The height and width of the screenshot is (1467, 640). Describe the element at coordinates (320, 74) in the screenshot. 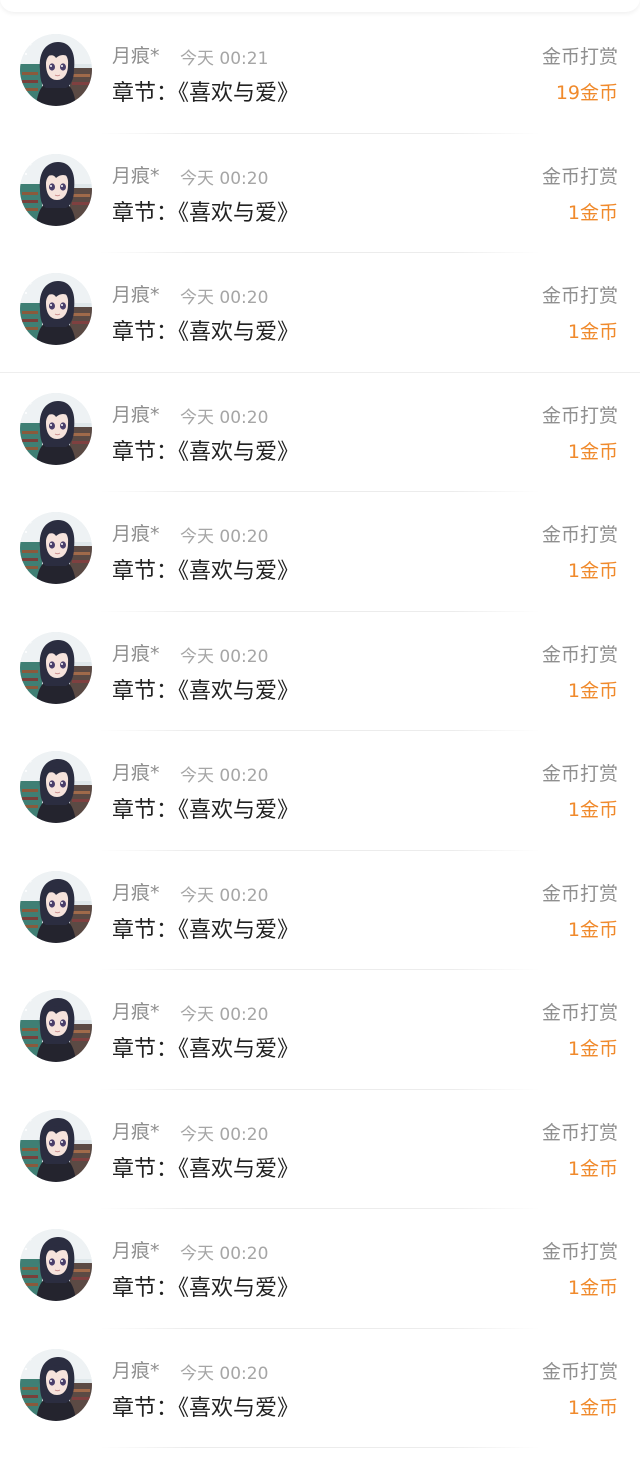

I see `list-item: 月痕* 今天 00:21 章节：《喜欢与爱》 金币打赏 19金币` at that location.